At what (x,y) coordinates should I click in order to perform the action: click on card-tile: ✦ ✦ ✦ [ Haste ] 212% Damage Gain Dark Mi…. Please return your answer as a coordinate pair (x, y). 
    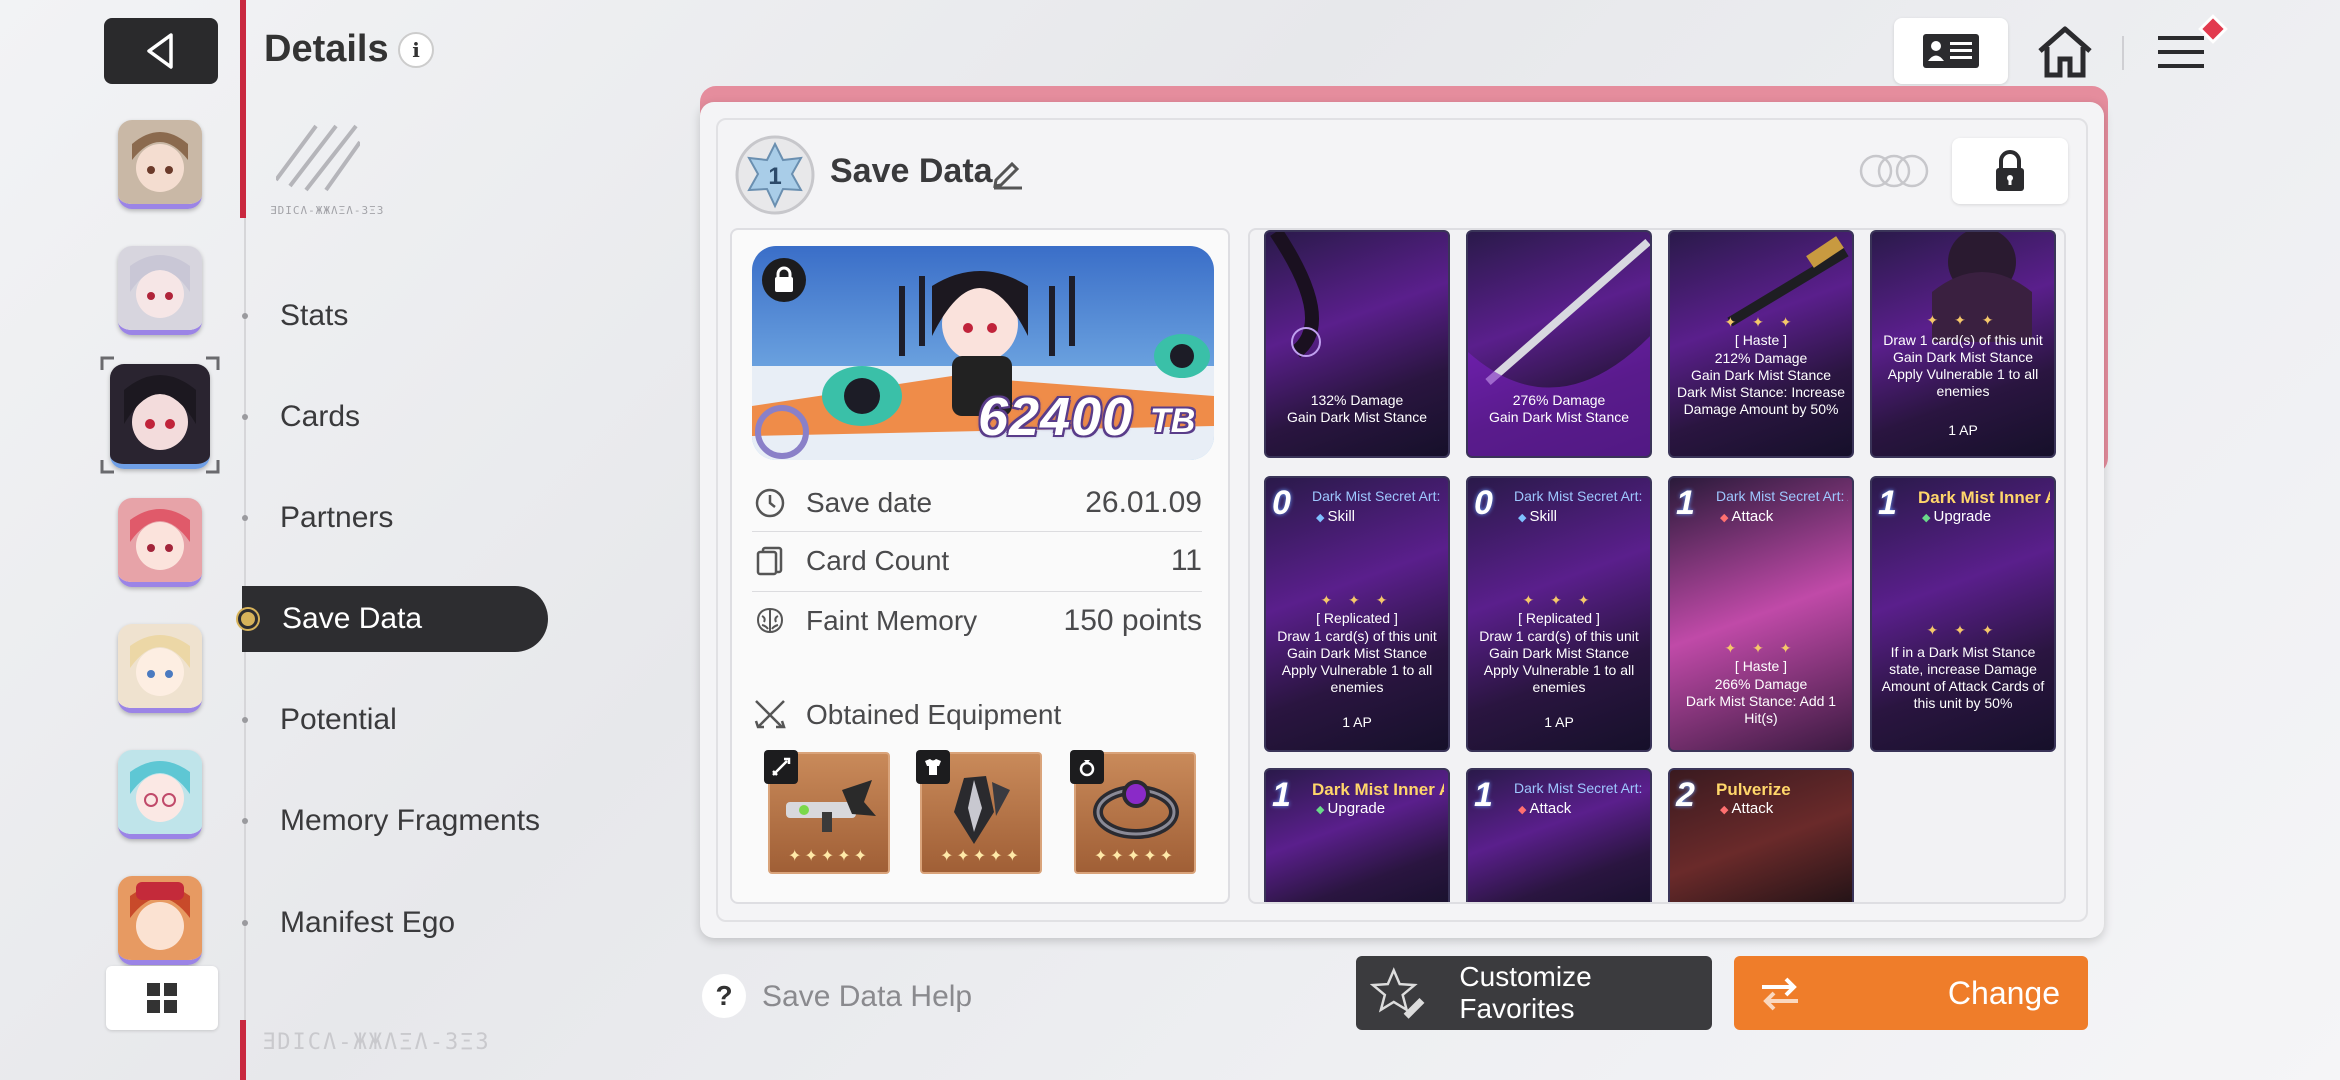
    Looking at the image, I should click on (1761, 344).